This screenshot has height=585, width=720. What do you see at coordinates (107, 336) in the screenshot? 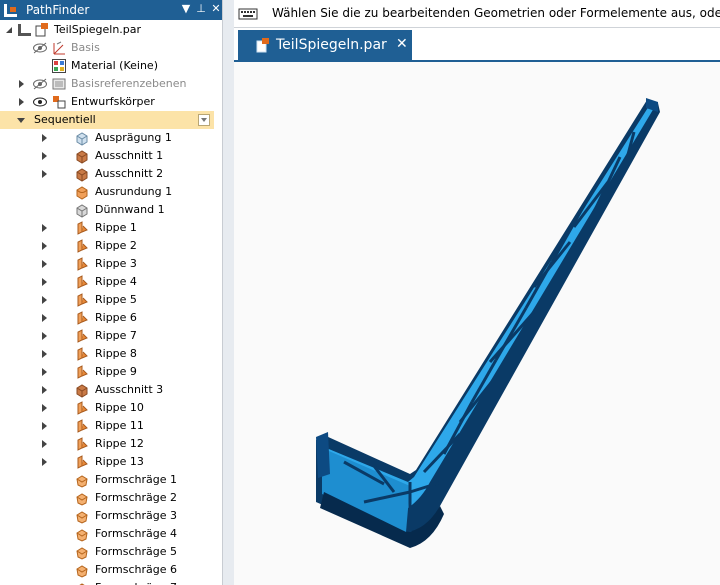
I see `tree-item-feature: Rippe 7` at bounding box center [107, 336].